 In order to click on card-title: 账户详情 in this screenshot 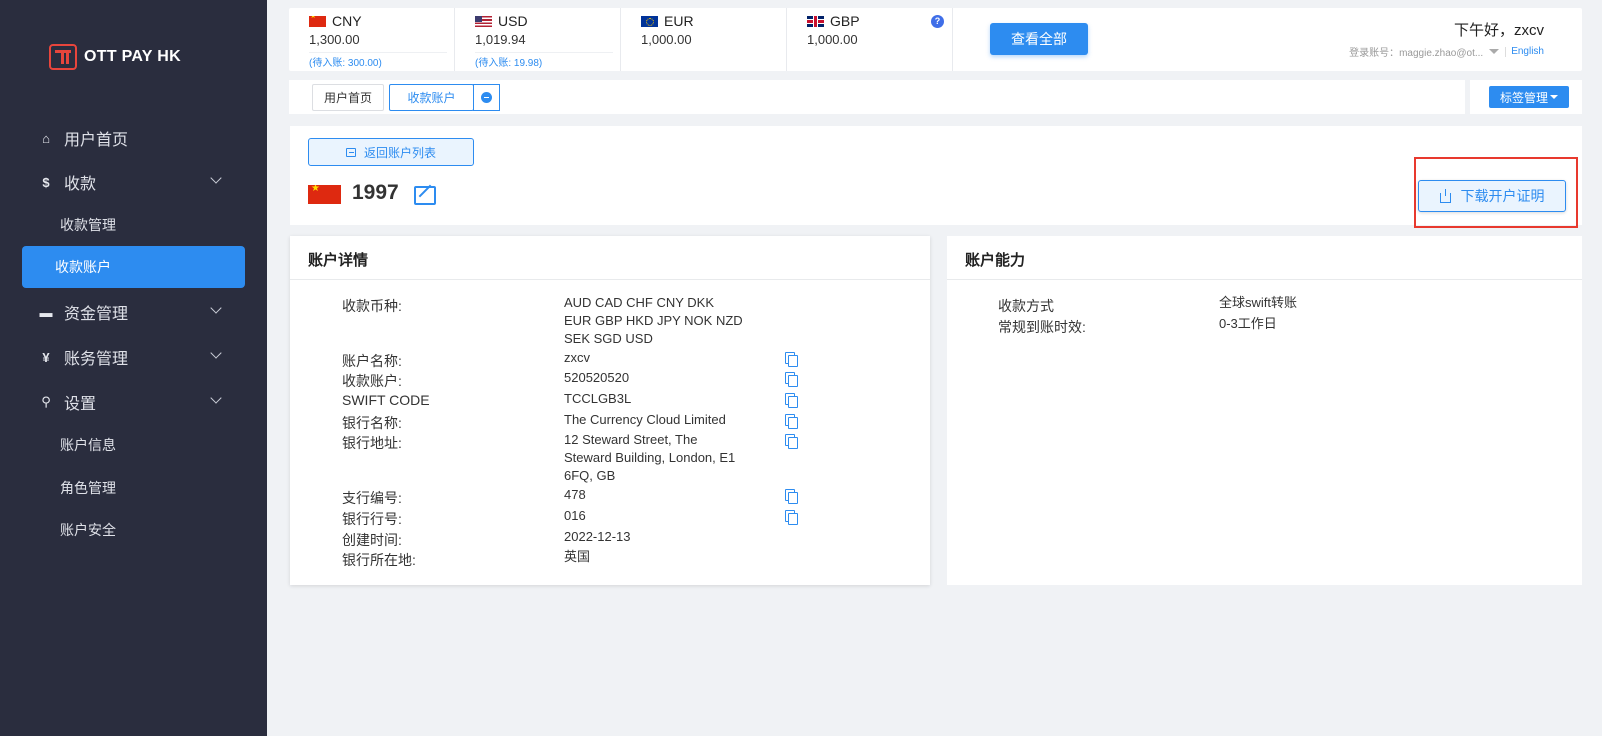, I will do `click(338, 260)`.